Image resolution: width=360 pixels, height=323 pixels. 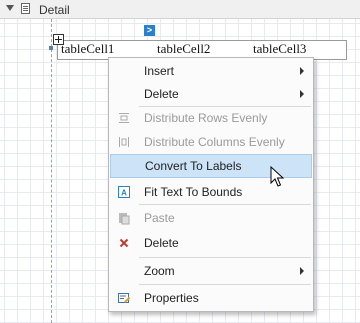 What do you see at coordinates (183, 49) in the screenshot?
I see `table-cell-2: tableCell2` at bounding box center [183, 49].